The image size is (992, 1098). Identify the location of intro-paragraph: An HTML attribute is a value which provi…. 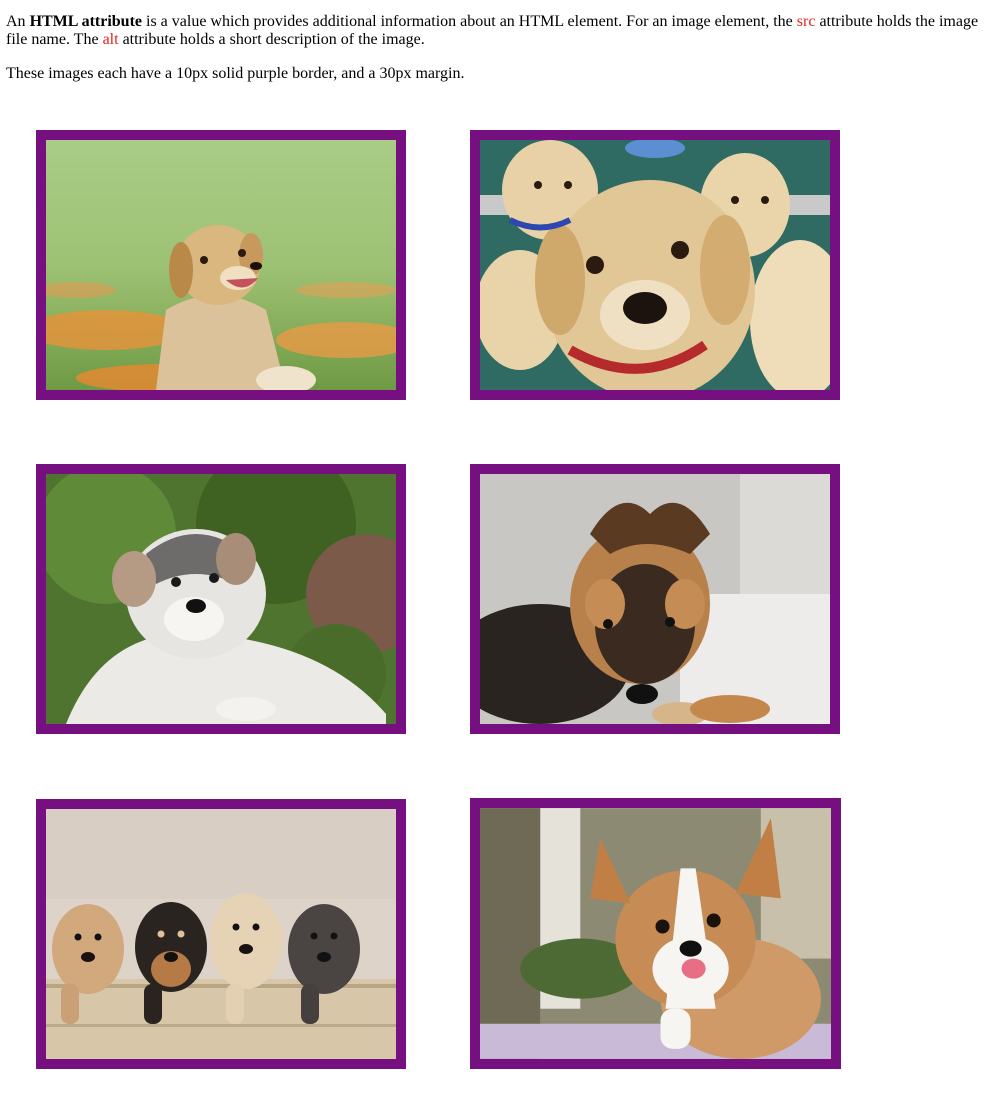
(496, 31).